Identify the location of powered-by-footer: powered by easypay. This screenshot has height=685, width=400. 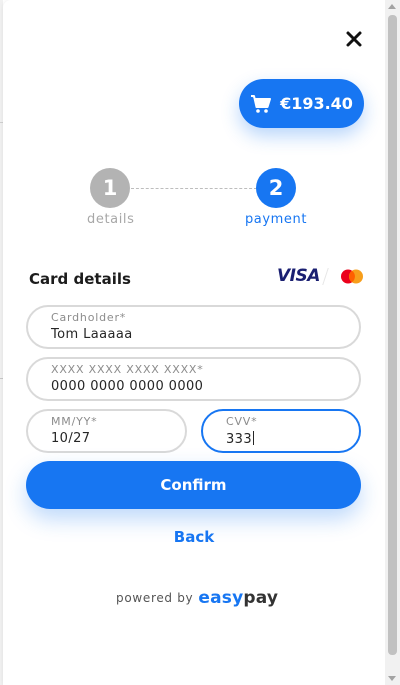
(201, 598).